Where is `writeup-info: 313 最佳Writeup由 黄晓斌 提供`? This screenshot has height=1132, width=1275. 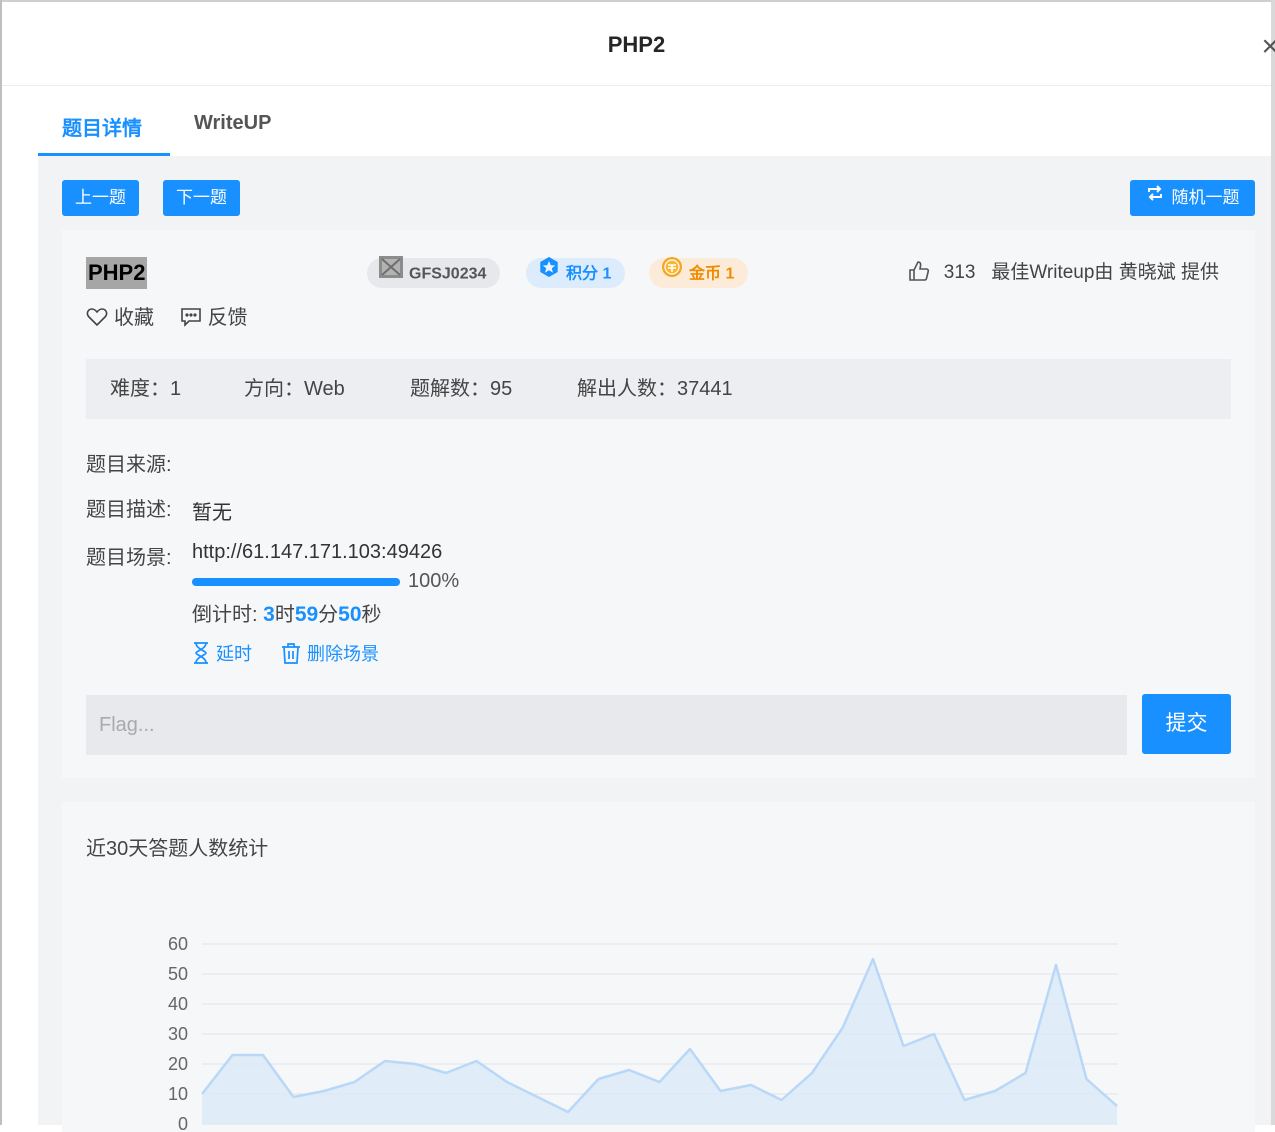 writeup-info: 313 最佳Writeup由 黄晓斌 提供 is located at coordinates (1063, 273).